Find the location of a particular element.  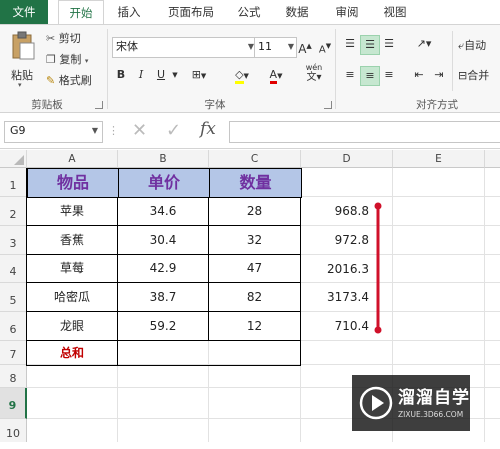

font-color-button: A▼ is located at coordinates (276, 75).